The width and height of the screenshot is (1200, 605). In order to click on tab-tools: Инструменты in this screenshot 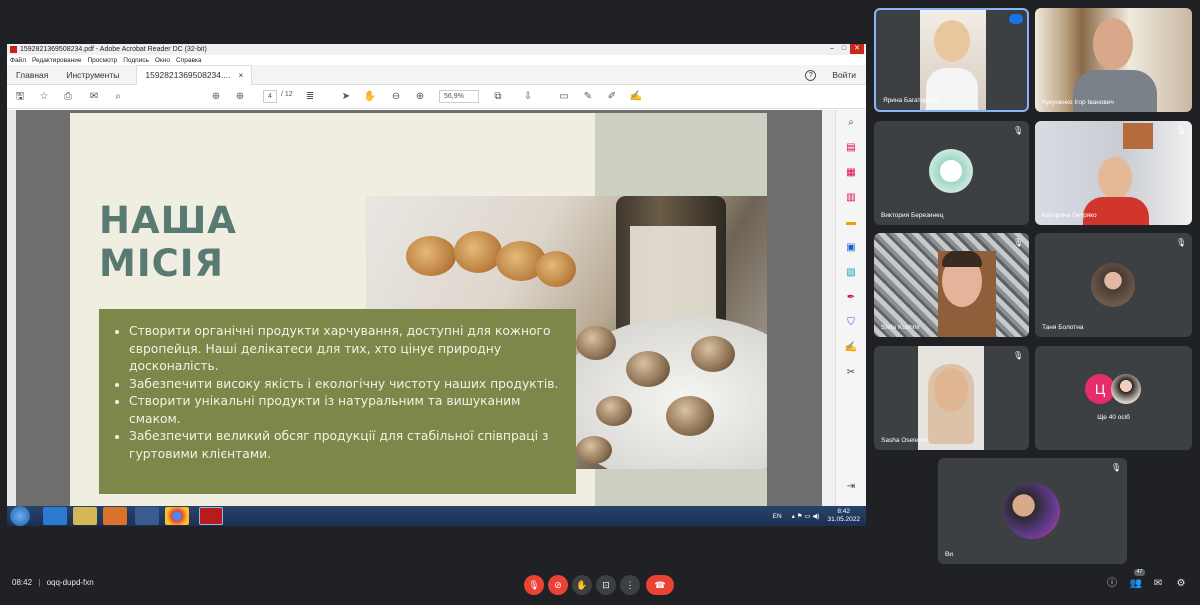, I will do `click(92, 75)`.